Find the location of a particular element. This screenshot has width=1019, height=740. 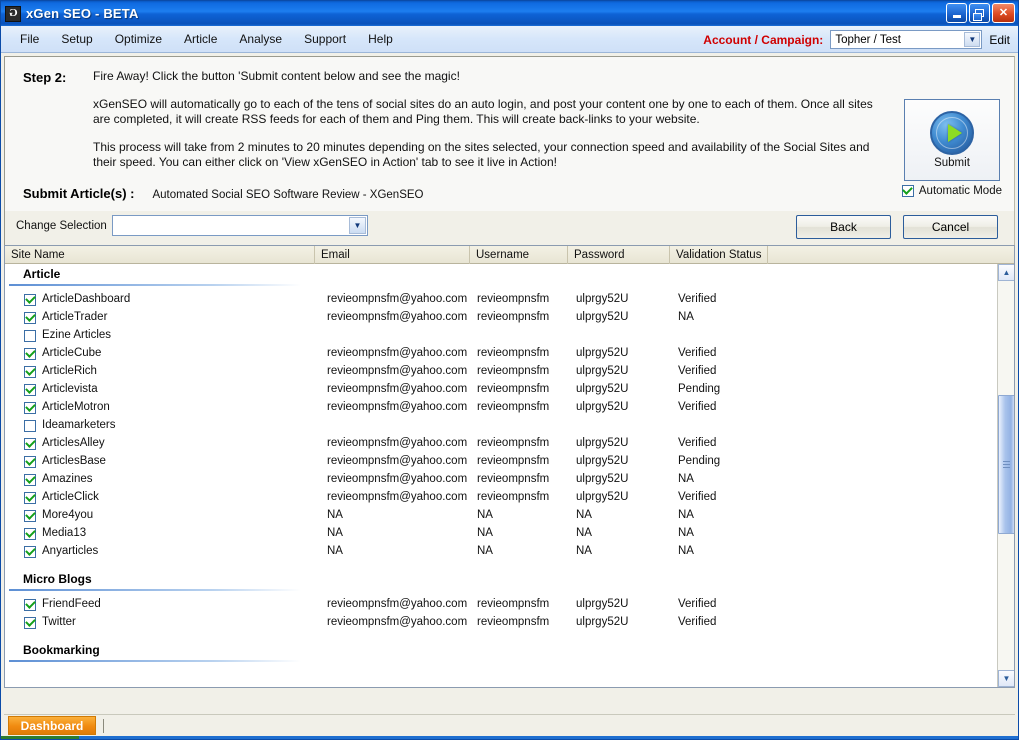

account-campaign-area: Account / Campaign: Topher / Test ▼ Edit is located at coordinates (857, 39).